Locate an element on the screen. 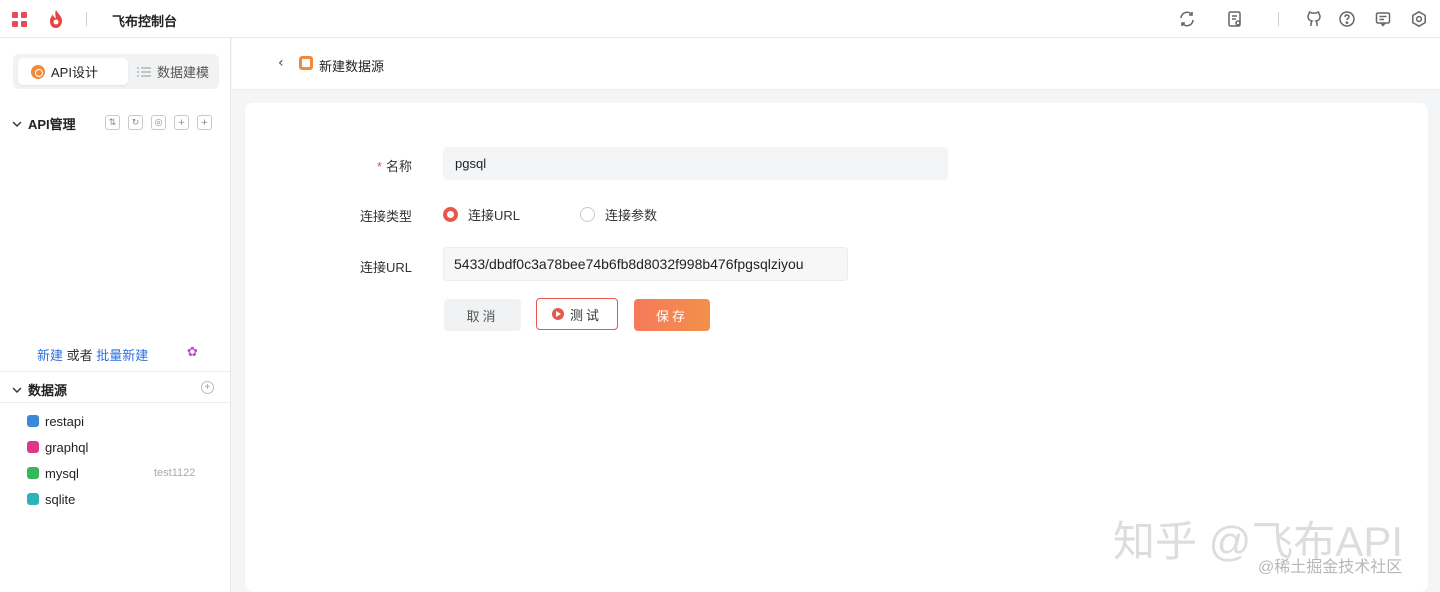 The image size is (1440, 592). github-icon is located at coordinates (1314, 19).